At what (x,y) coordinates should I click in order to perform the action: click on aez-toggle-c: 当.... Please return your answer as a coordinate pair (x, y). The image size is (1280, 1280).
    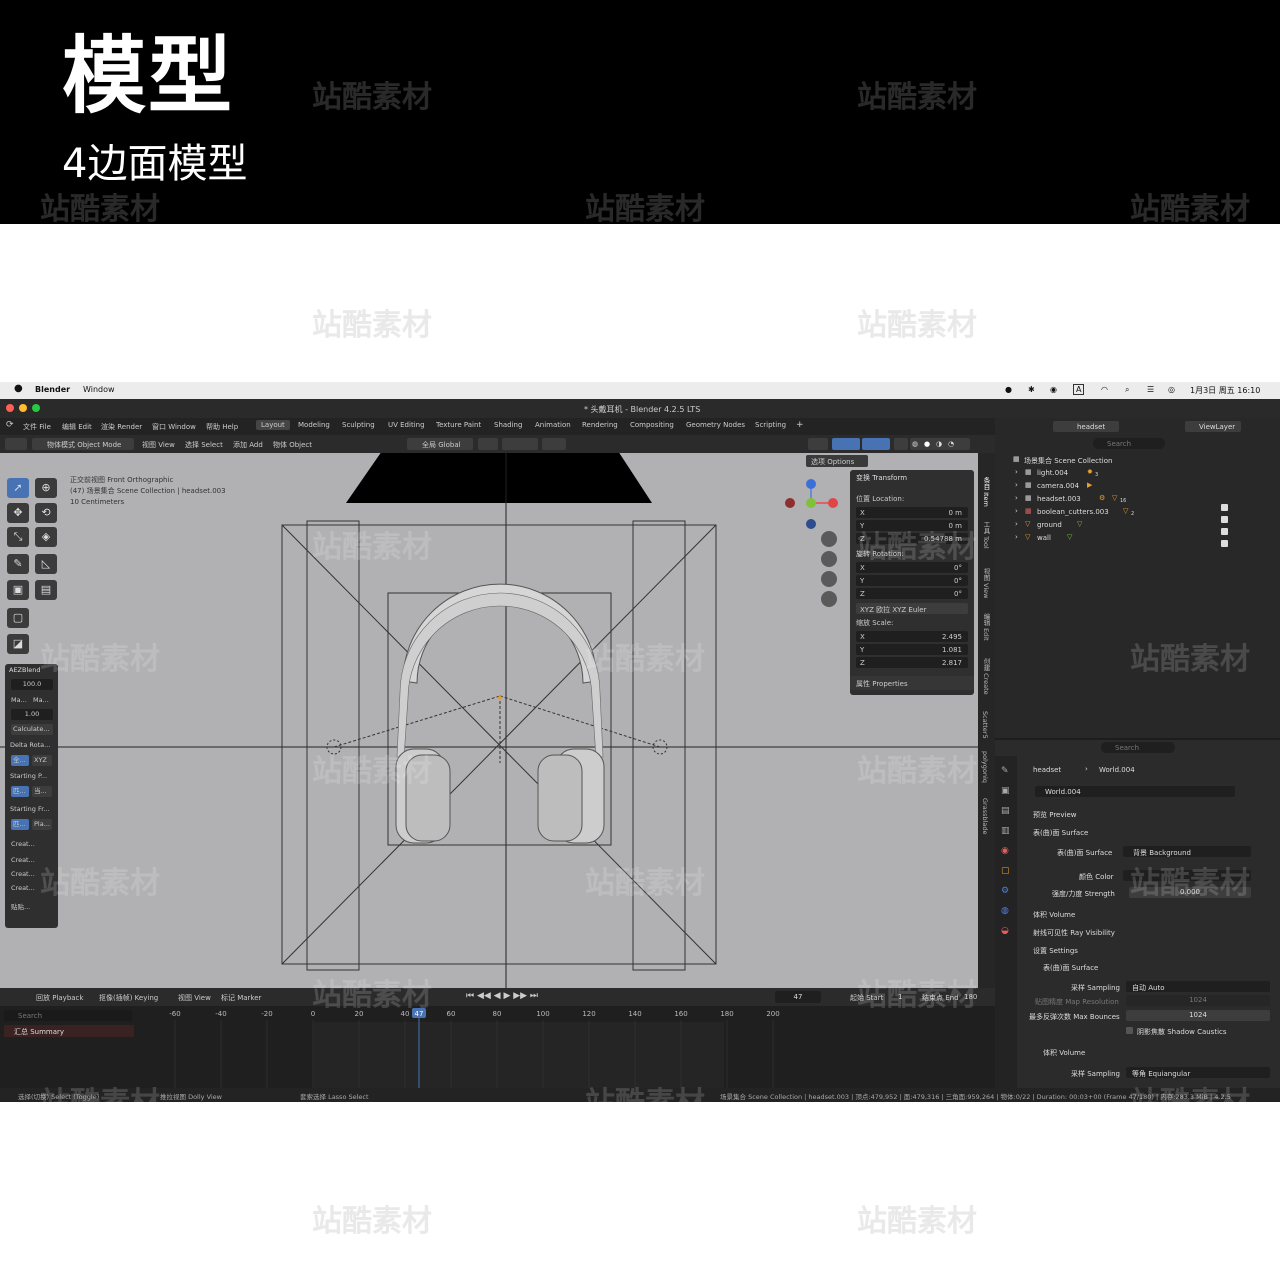
    Looking at the image, I should click on (42, 791).